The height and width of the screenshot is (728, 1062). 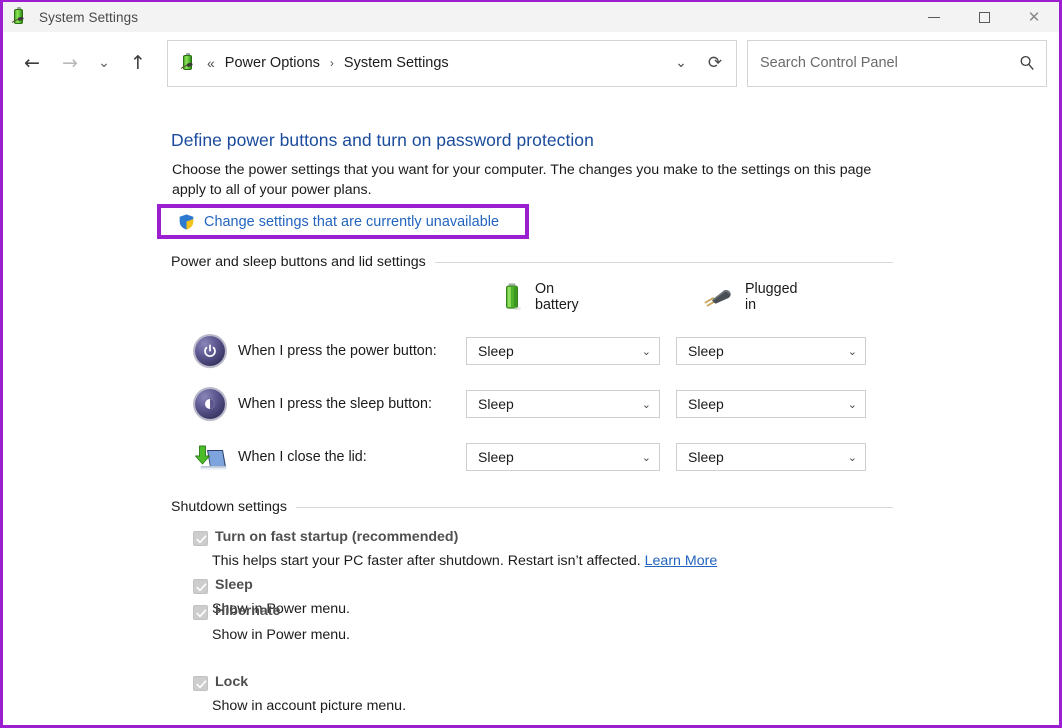 I want to click on refresh-button: ⟳, so click(x=715, y=63).